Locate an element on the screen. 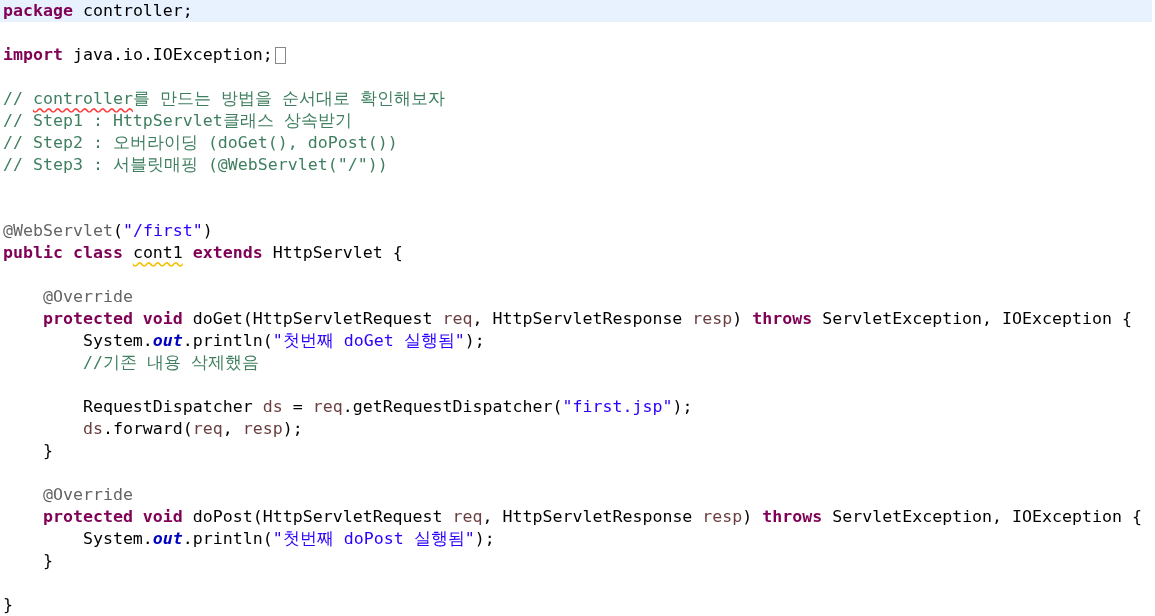  code-line: // controller를 만드는 방법을 순서대로 확인해보자 is located at coordinates (224, 99).